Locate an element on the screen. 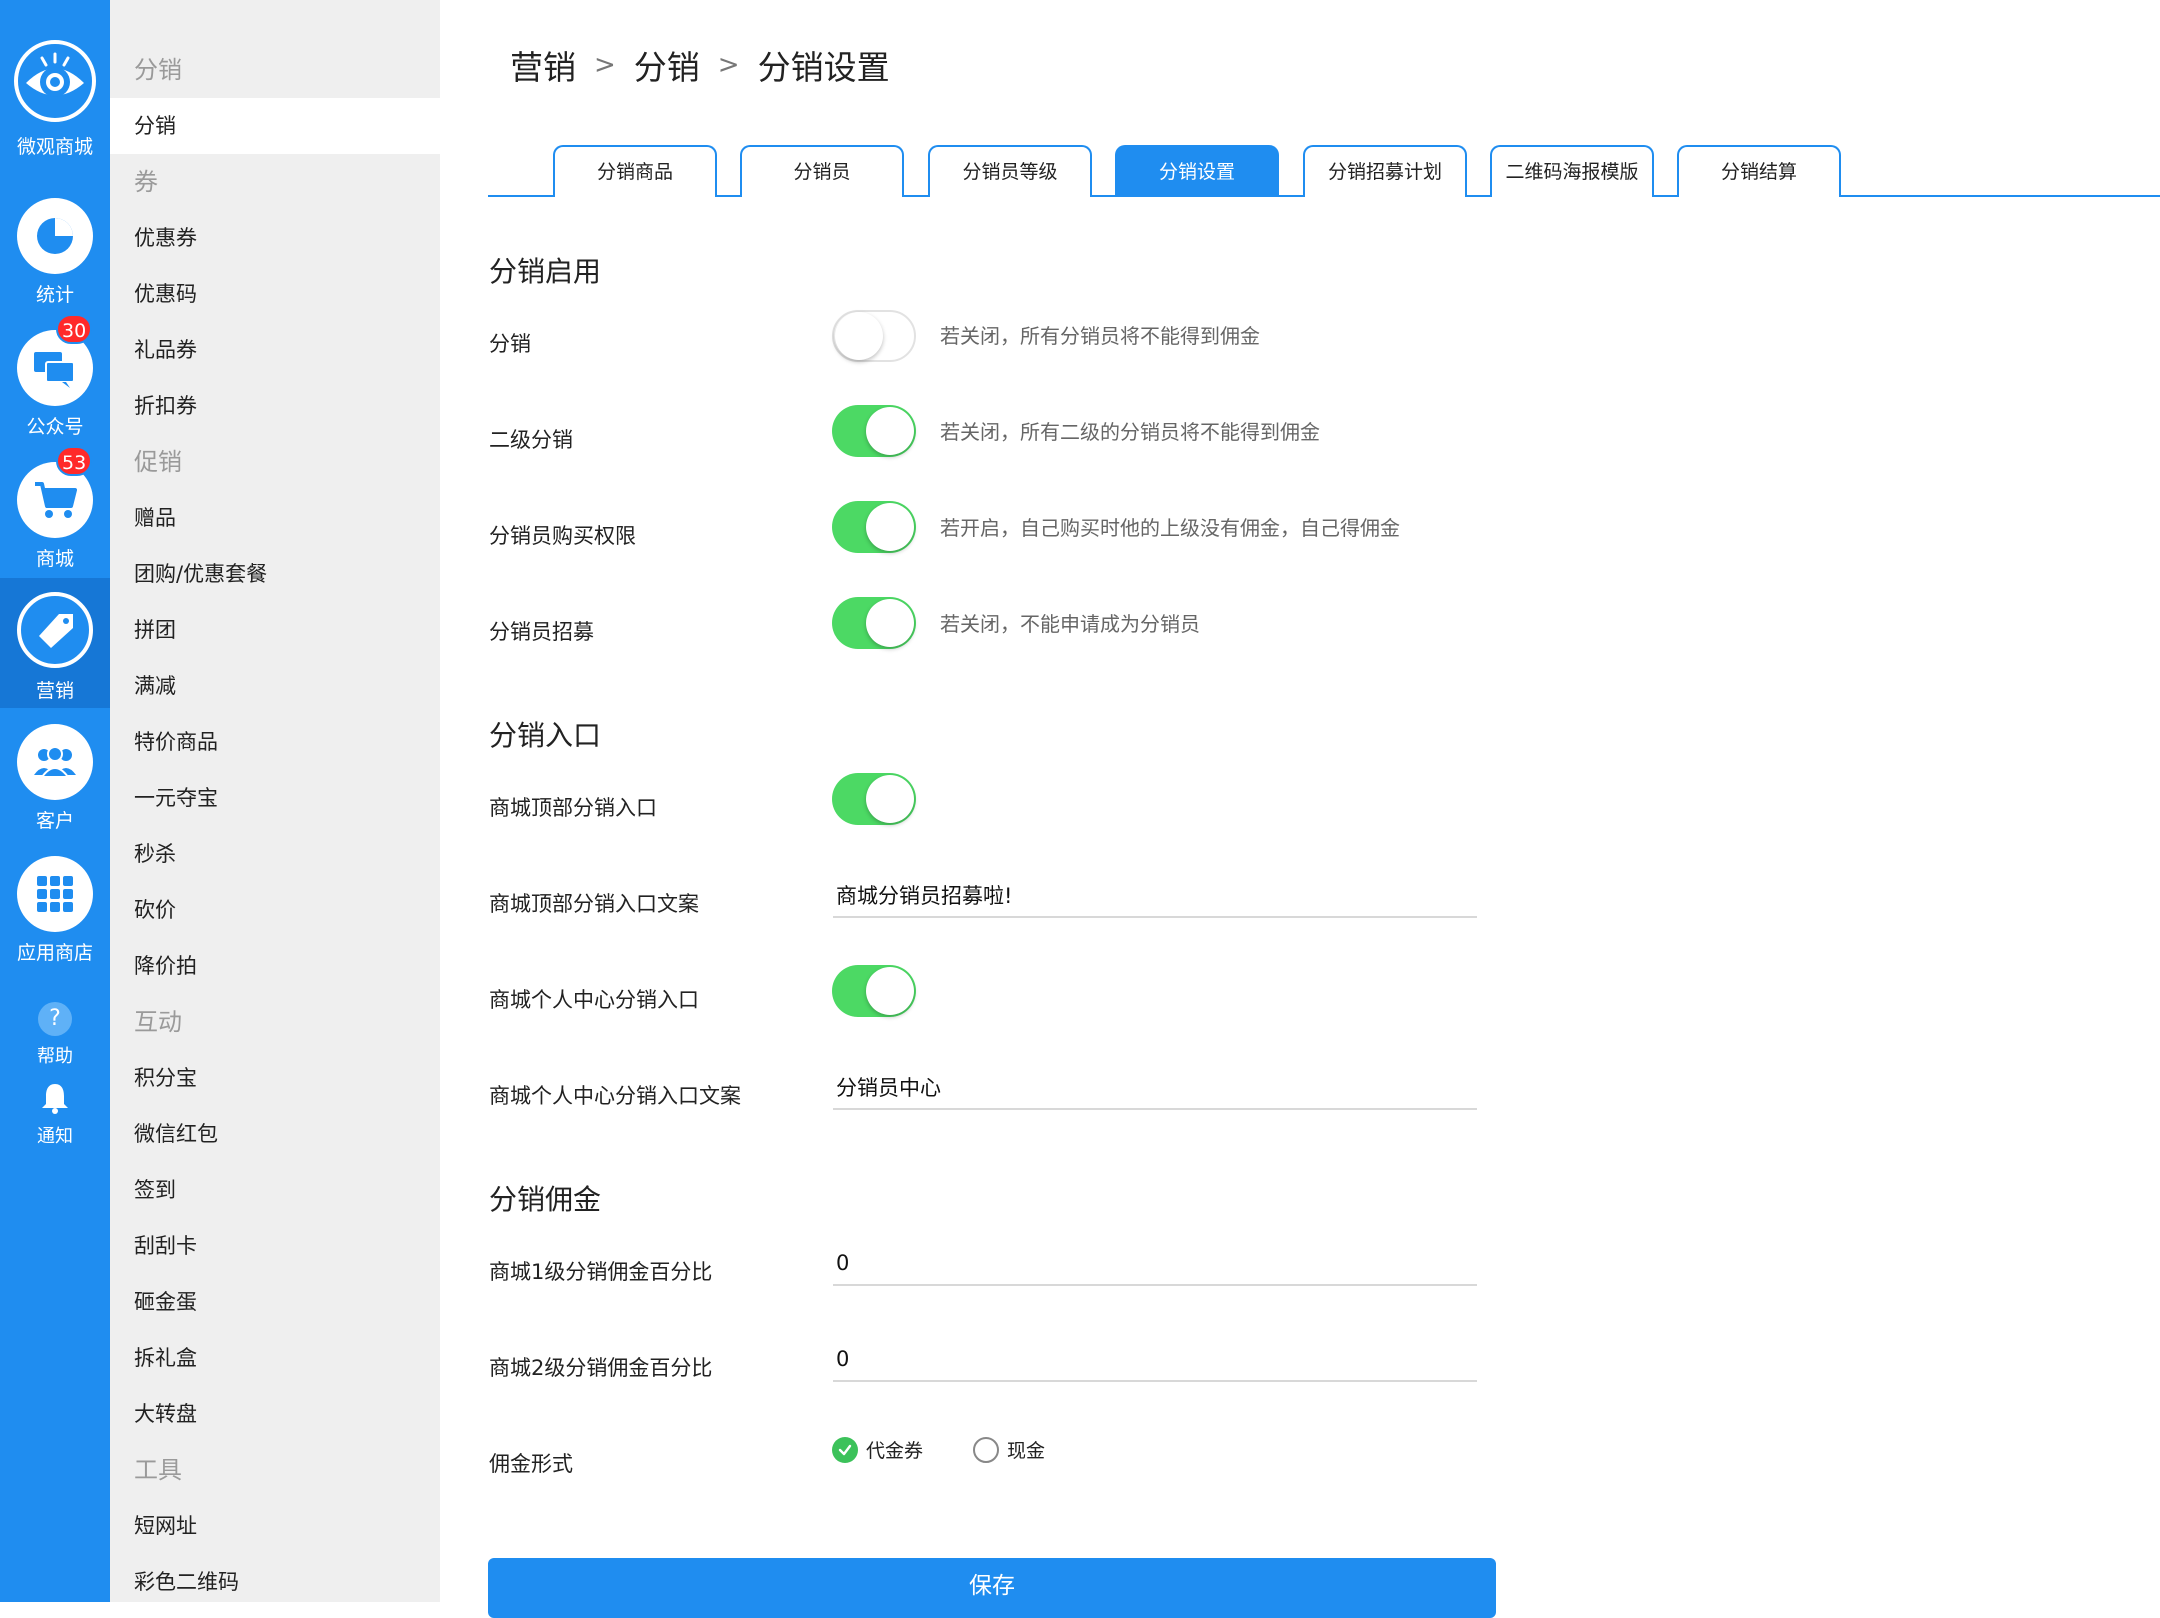 The width and height of the screenshot is (2160, 1618). rail-item-app-store: 应用商店 is located at coordinates (55, 913).